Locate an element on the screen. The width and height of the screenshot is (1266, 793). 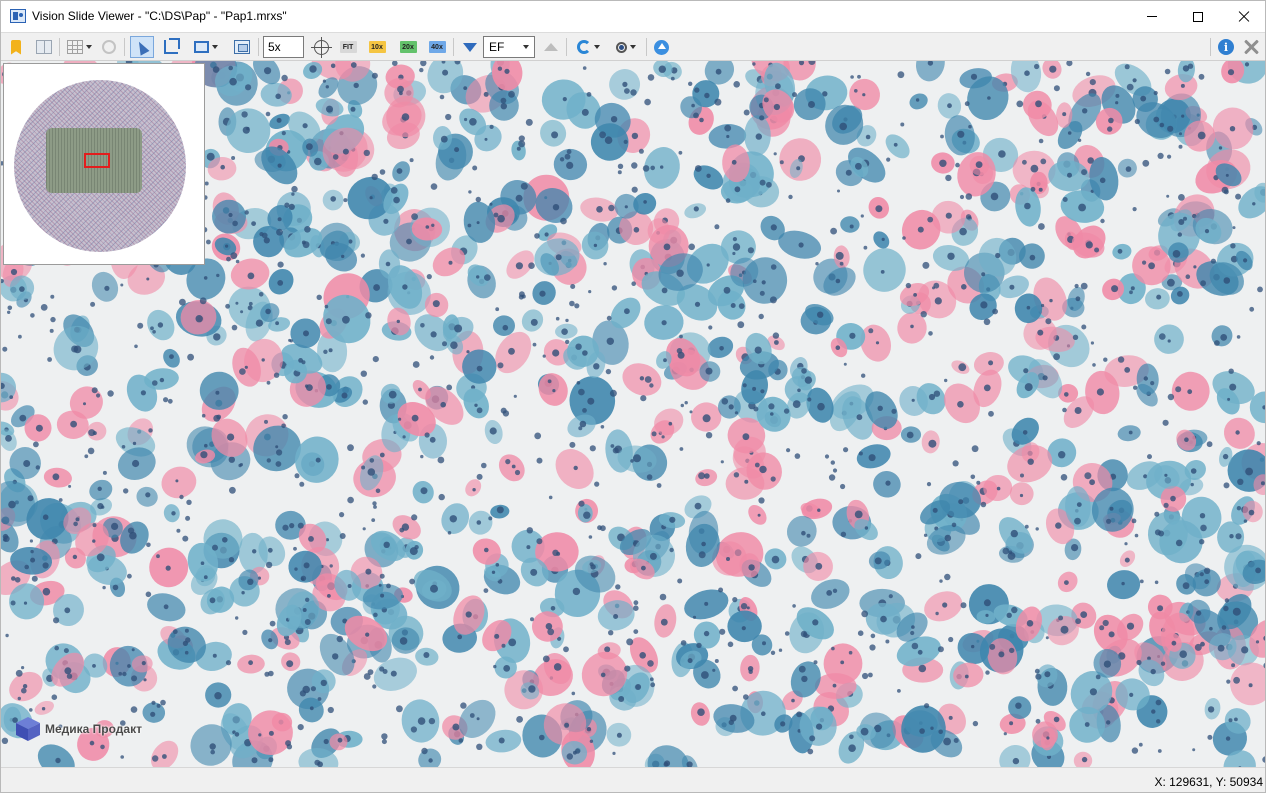
select-tool-button is located at coordinates (142, 47).